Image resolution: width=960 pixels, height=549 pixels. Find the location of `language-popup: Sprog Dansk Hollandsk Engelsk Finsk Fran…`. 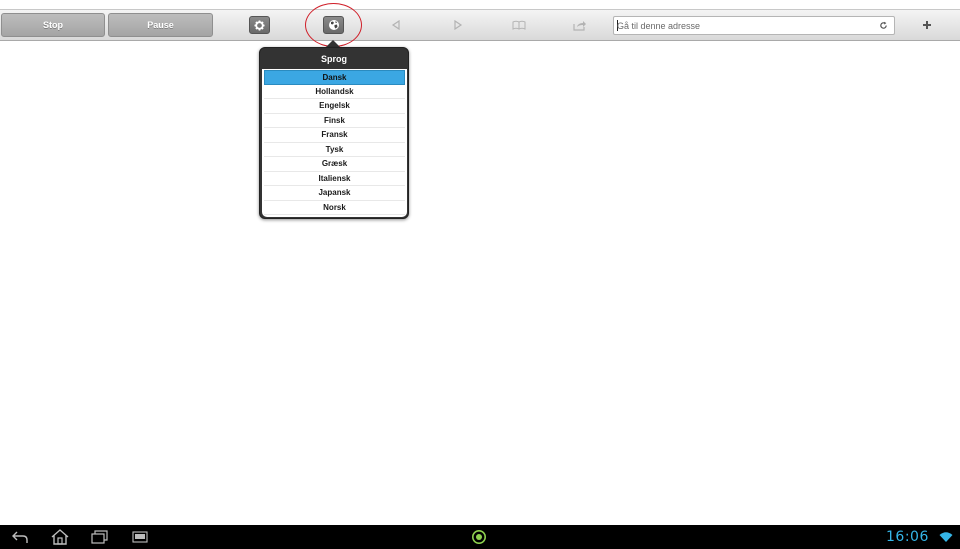

language-popup: Sprog Dansk Hollandsk Engelsk Finsk Fran… is located at coordinates (334, 133).